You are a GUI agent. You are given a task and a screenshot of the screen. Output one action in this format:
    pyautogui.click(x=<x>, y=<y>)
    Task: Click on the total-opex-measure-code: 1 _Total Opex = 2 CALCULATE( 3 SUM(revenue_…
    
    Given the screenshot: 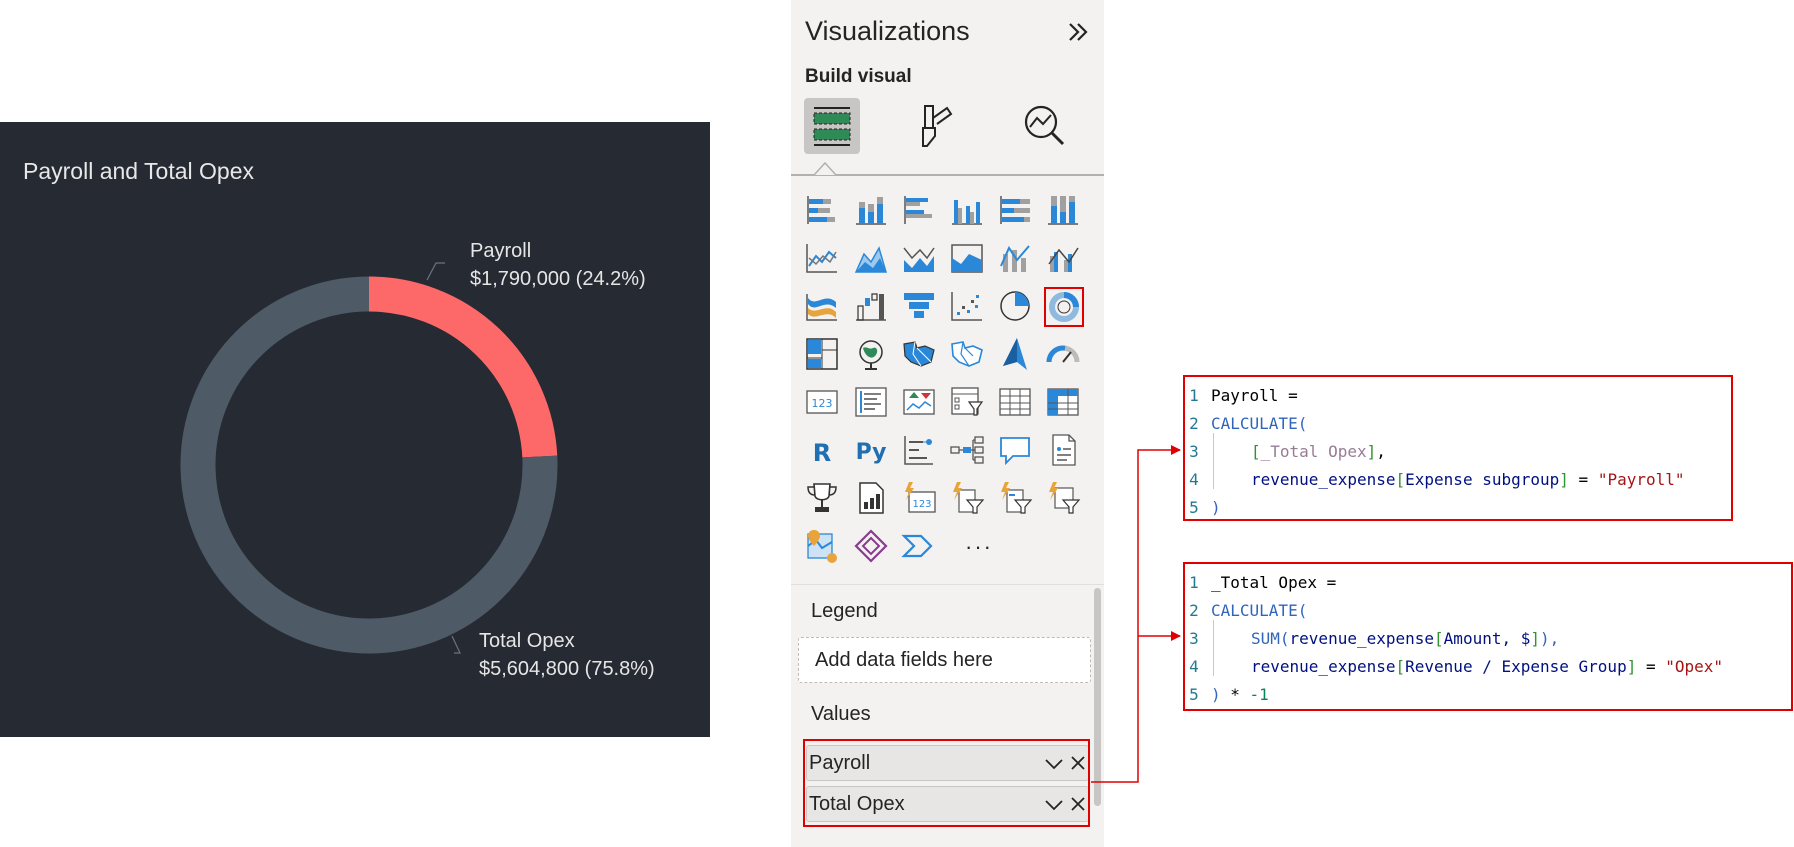 What is the action you would take?
    pyautogui.click(x=1488, y=636)
    